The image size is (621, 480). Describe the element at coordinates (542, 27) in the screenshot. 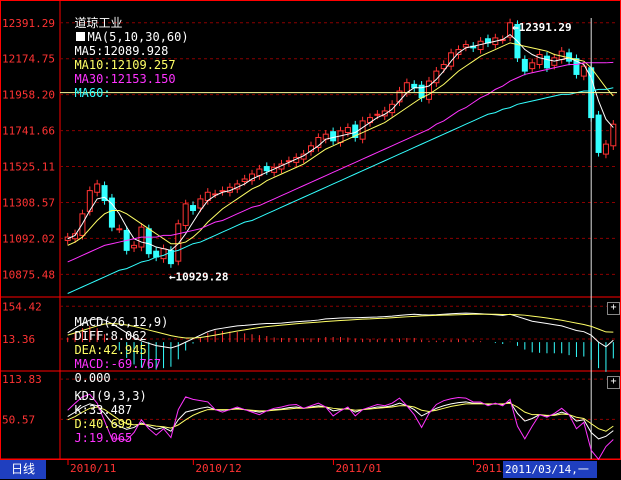

I see `high-annotation: ←12391.29` at that location.